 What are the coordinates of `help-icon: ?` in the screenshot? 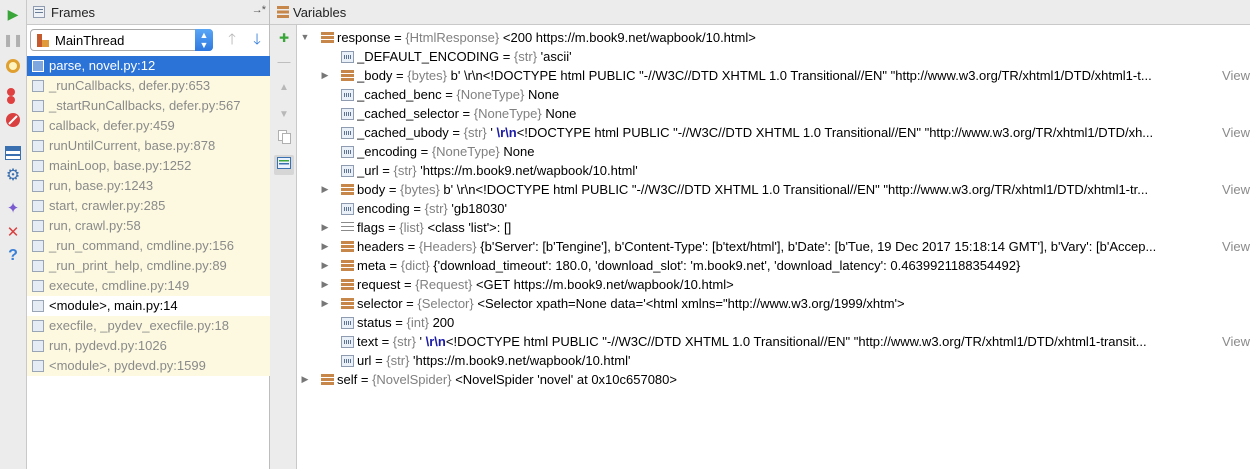 It's located at (13, 256).